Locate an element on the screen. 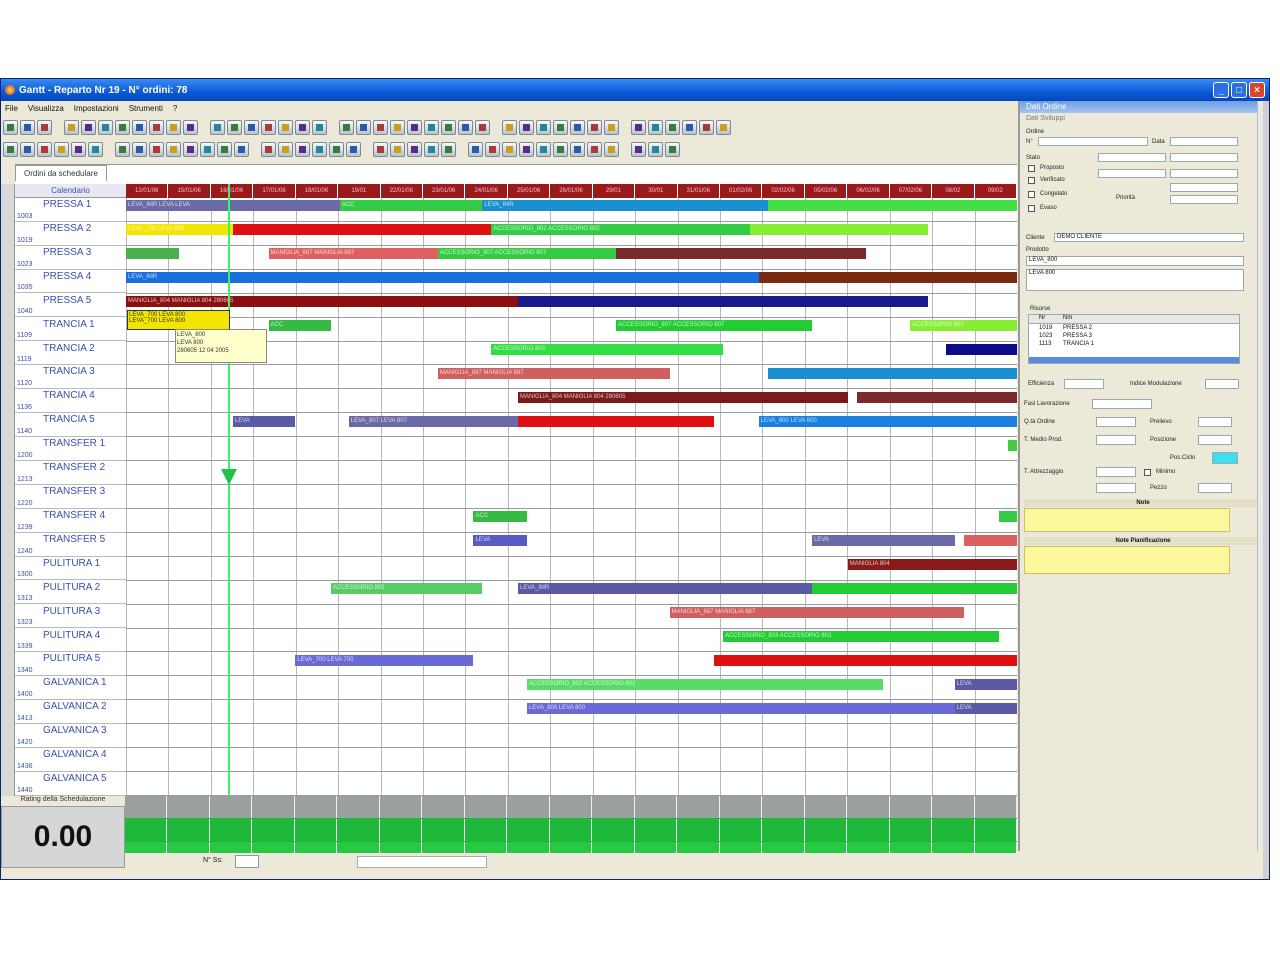 The height and width of the screenshot is (960, 1280). qta-ordine-field is located at coordinates (1116, 422).